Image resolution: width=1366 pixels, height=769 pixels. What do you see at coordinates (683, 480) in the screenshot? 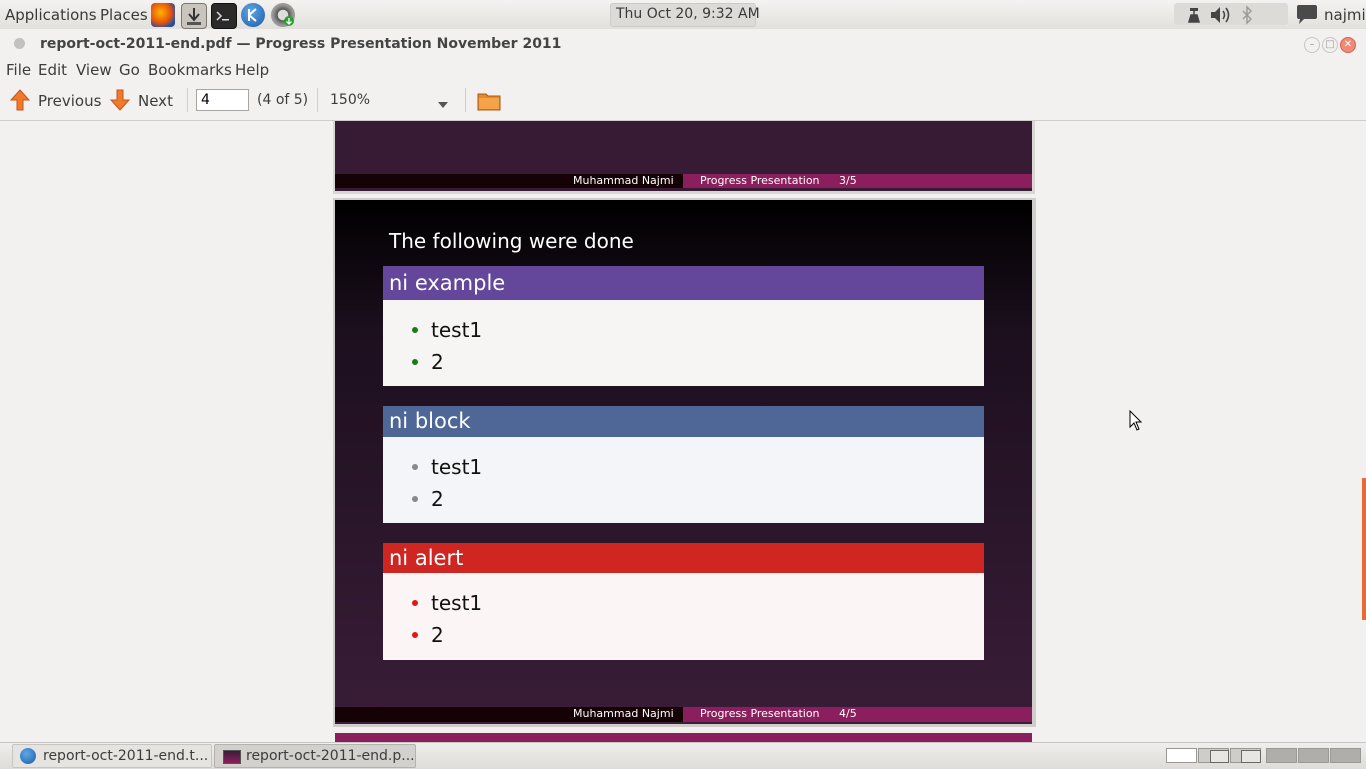
I see `block-body` at bounding box center [683, 480].